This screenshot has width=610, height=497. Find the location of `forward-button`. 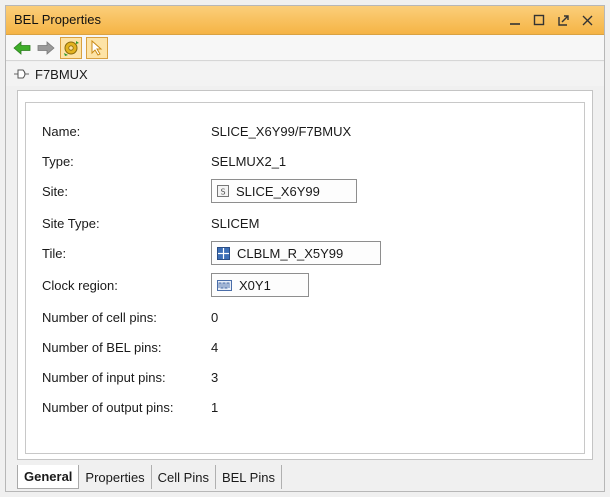

forward-button is located at coordinates (46, 48).